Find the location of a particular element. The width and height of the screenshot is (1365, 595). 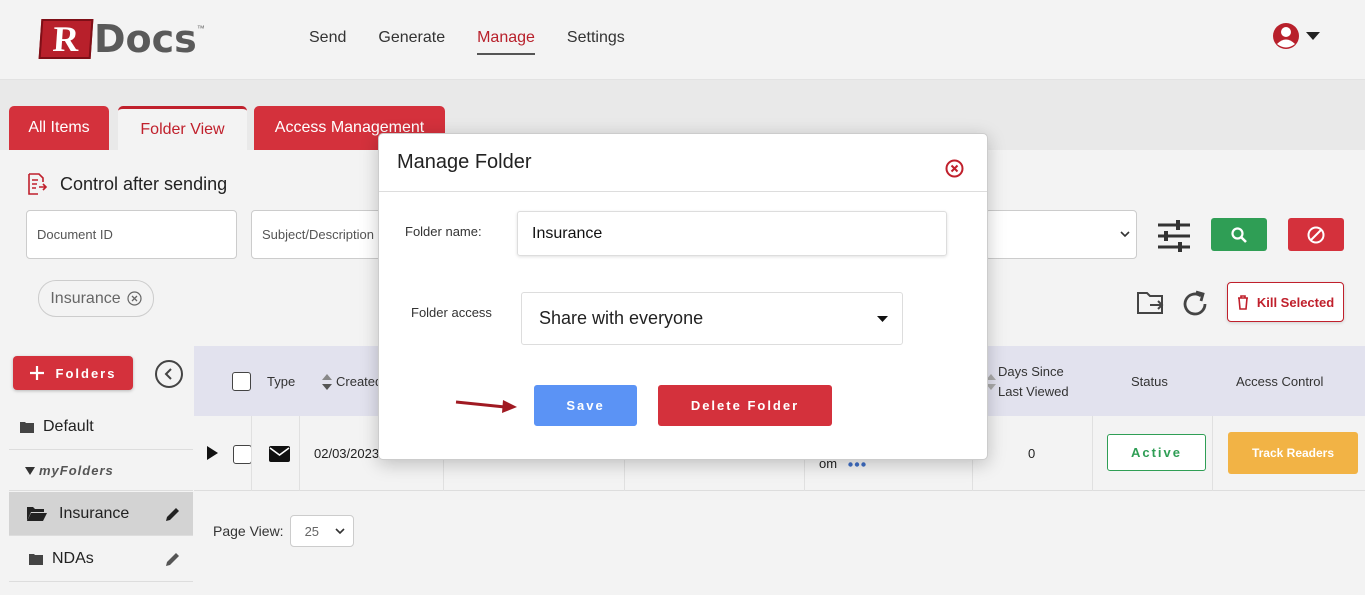

days-since-viewed: 0 is located at coordinates (1032, 453).